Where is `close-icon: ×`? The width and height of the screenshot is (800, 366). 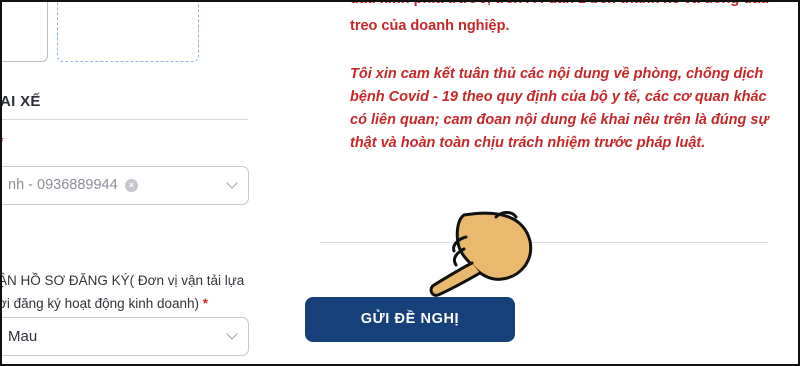
close-icon: × is located at coordinates (131, 185).